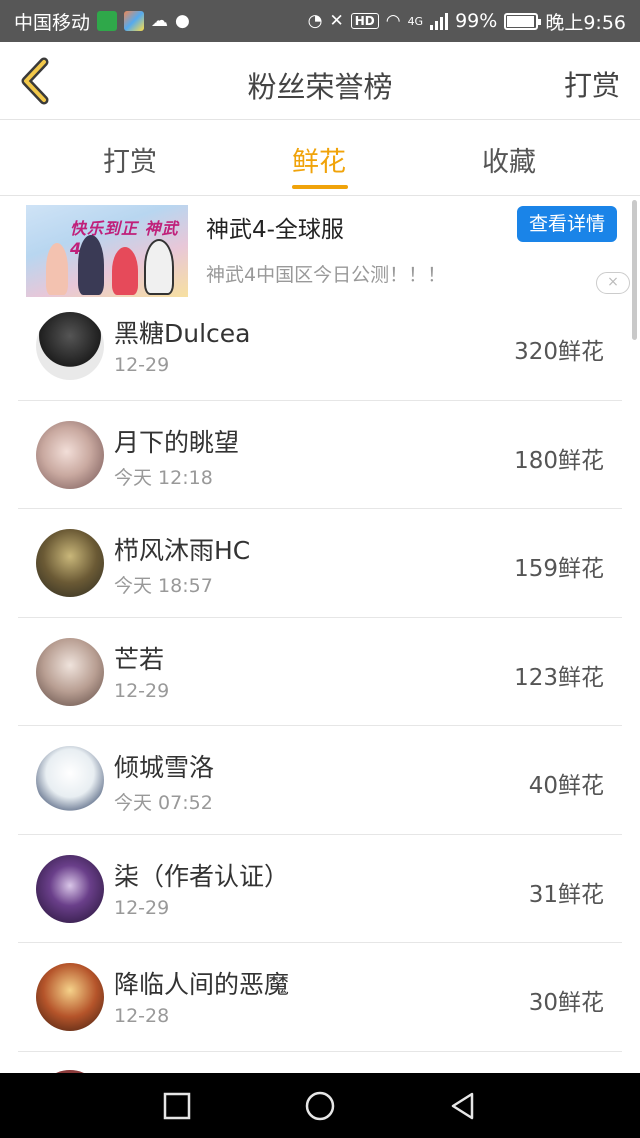  I want to click on flower-count: 40鲜花, so click(566, 786).